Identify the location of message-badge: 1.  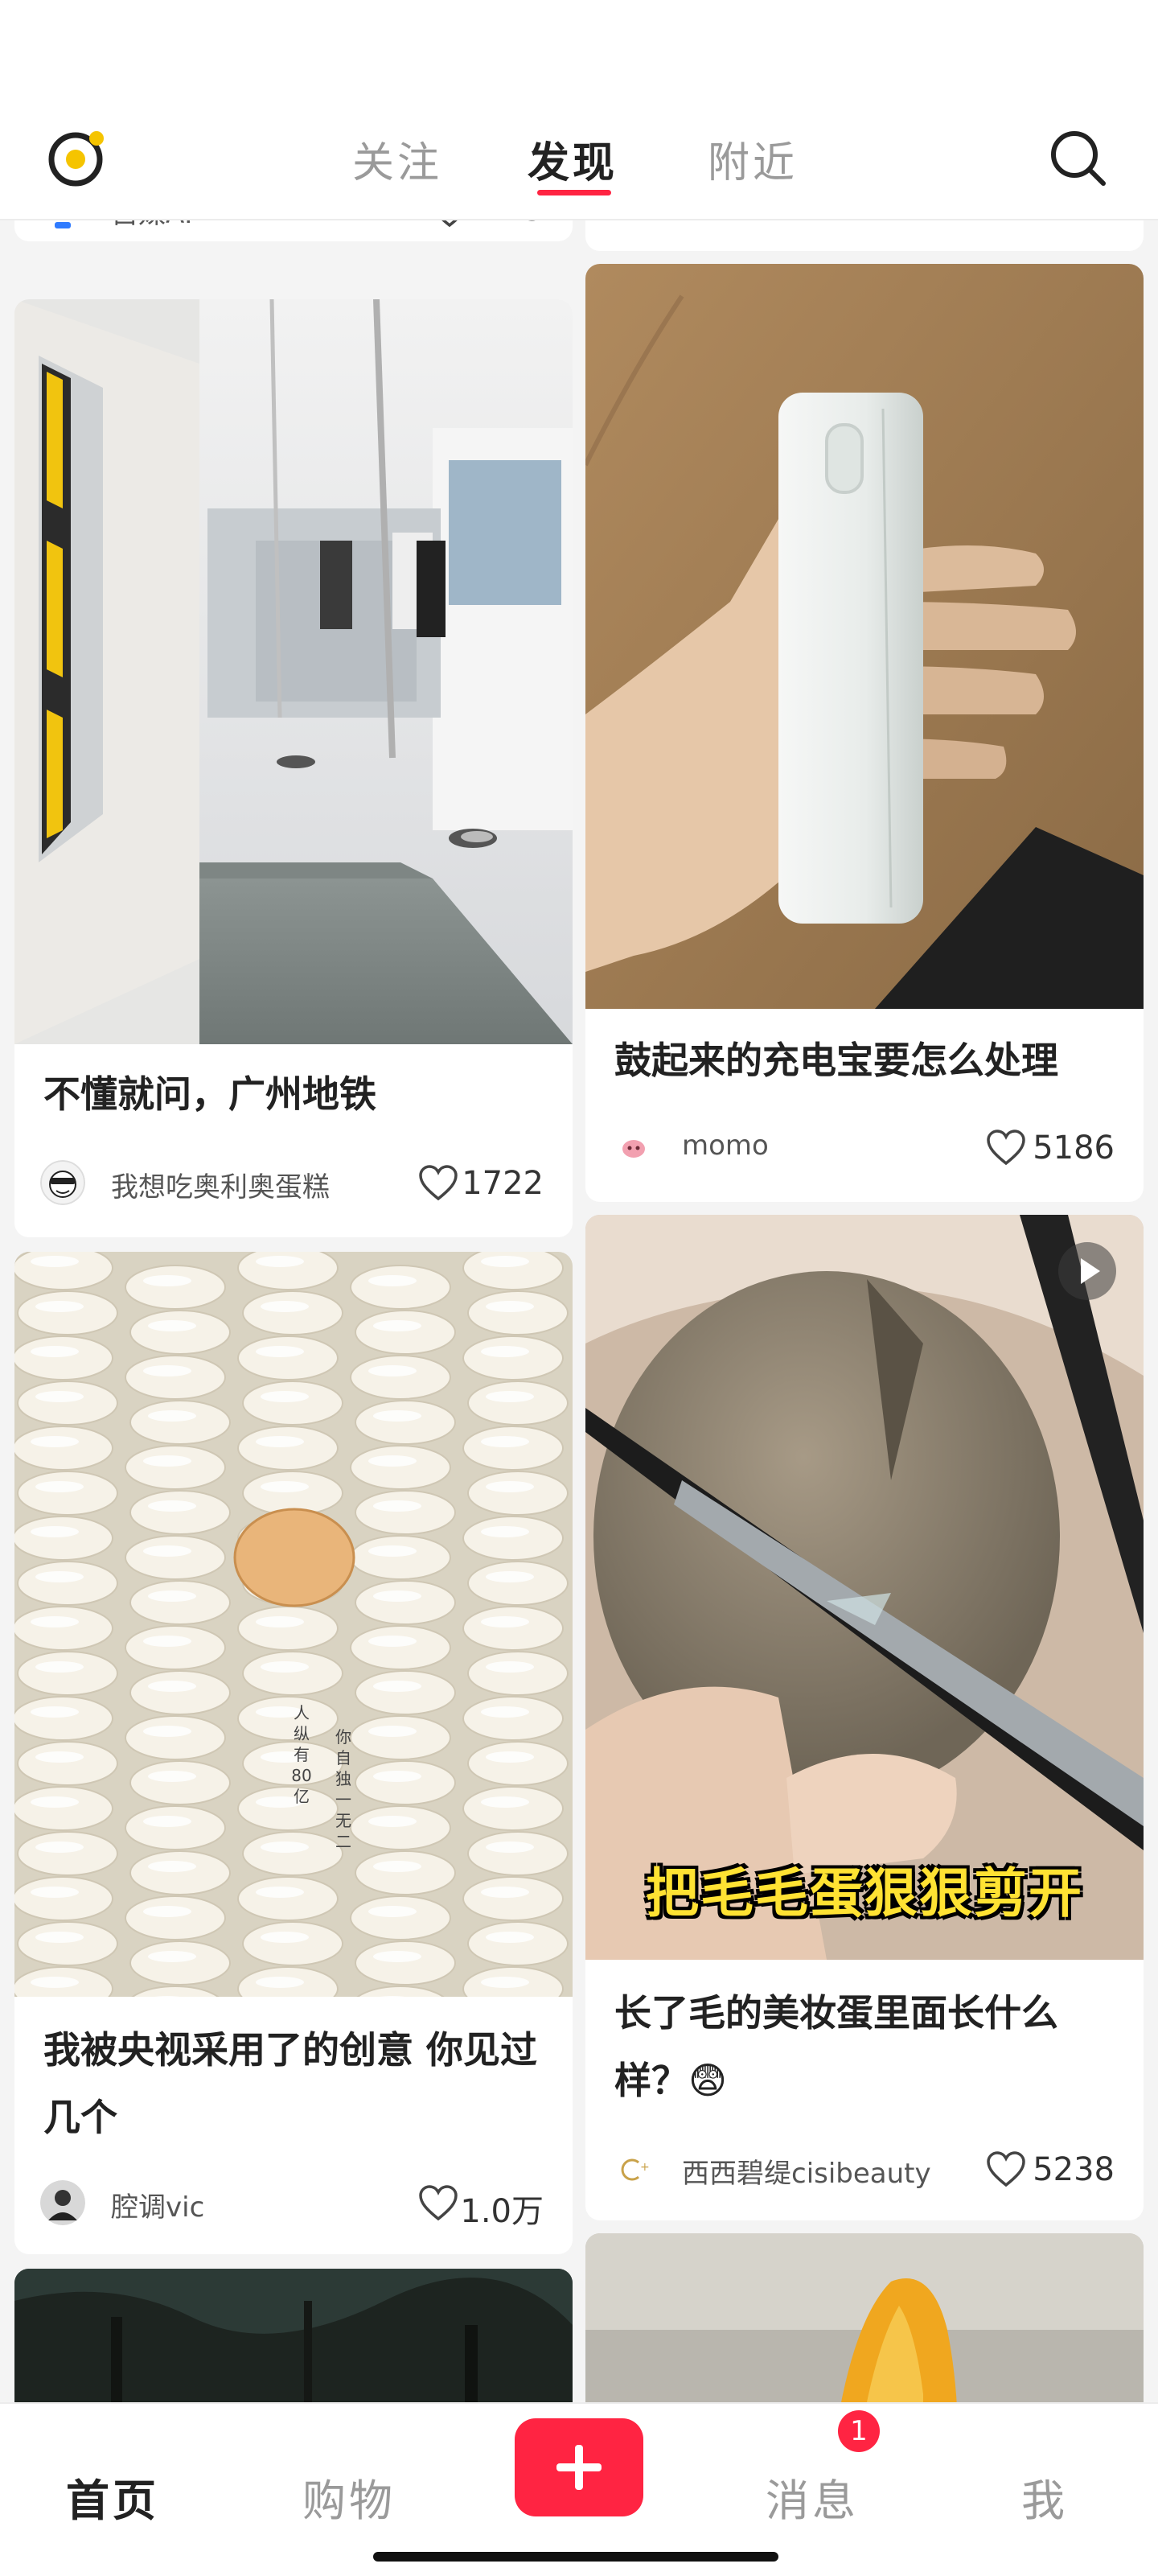
(859, 2431).